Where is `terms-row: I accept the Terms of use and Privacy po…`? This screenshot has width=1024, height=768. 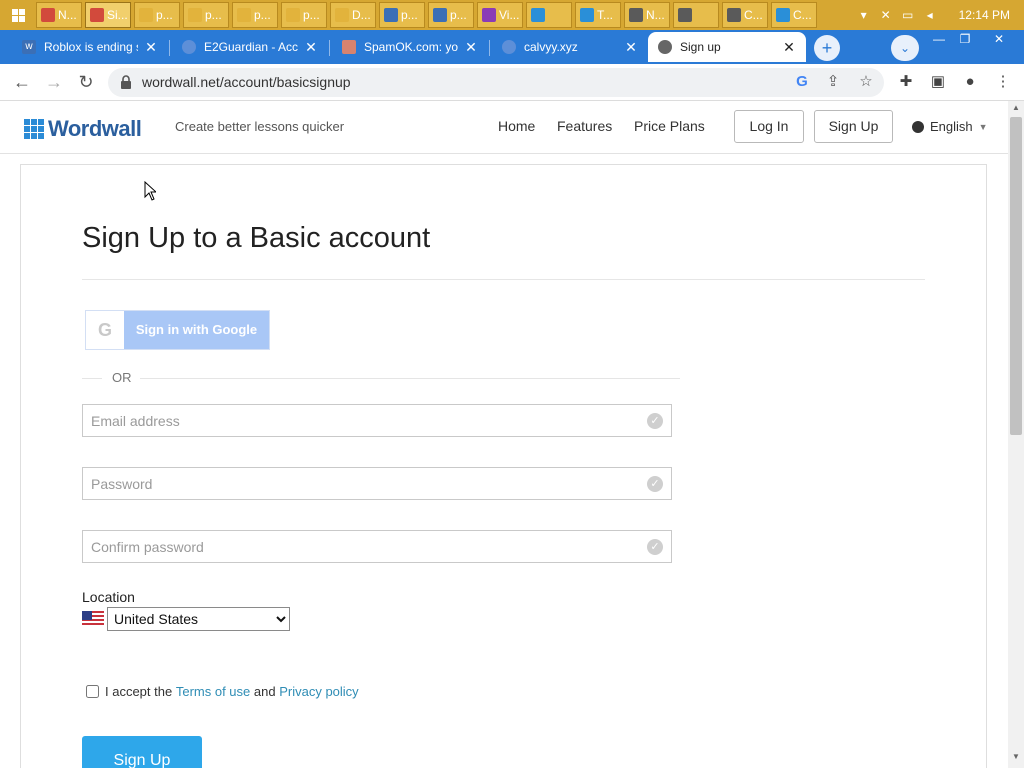 terms-row: I accept the Terms of use and Privacy po… is located at coordinates (222, 691).